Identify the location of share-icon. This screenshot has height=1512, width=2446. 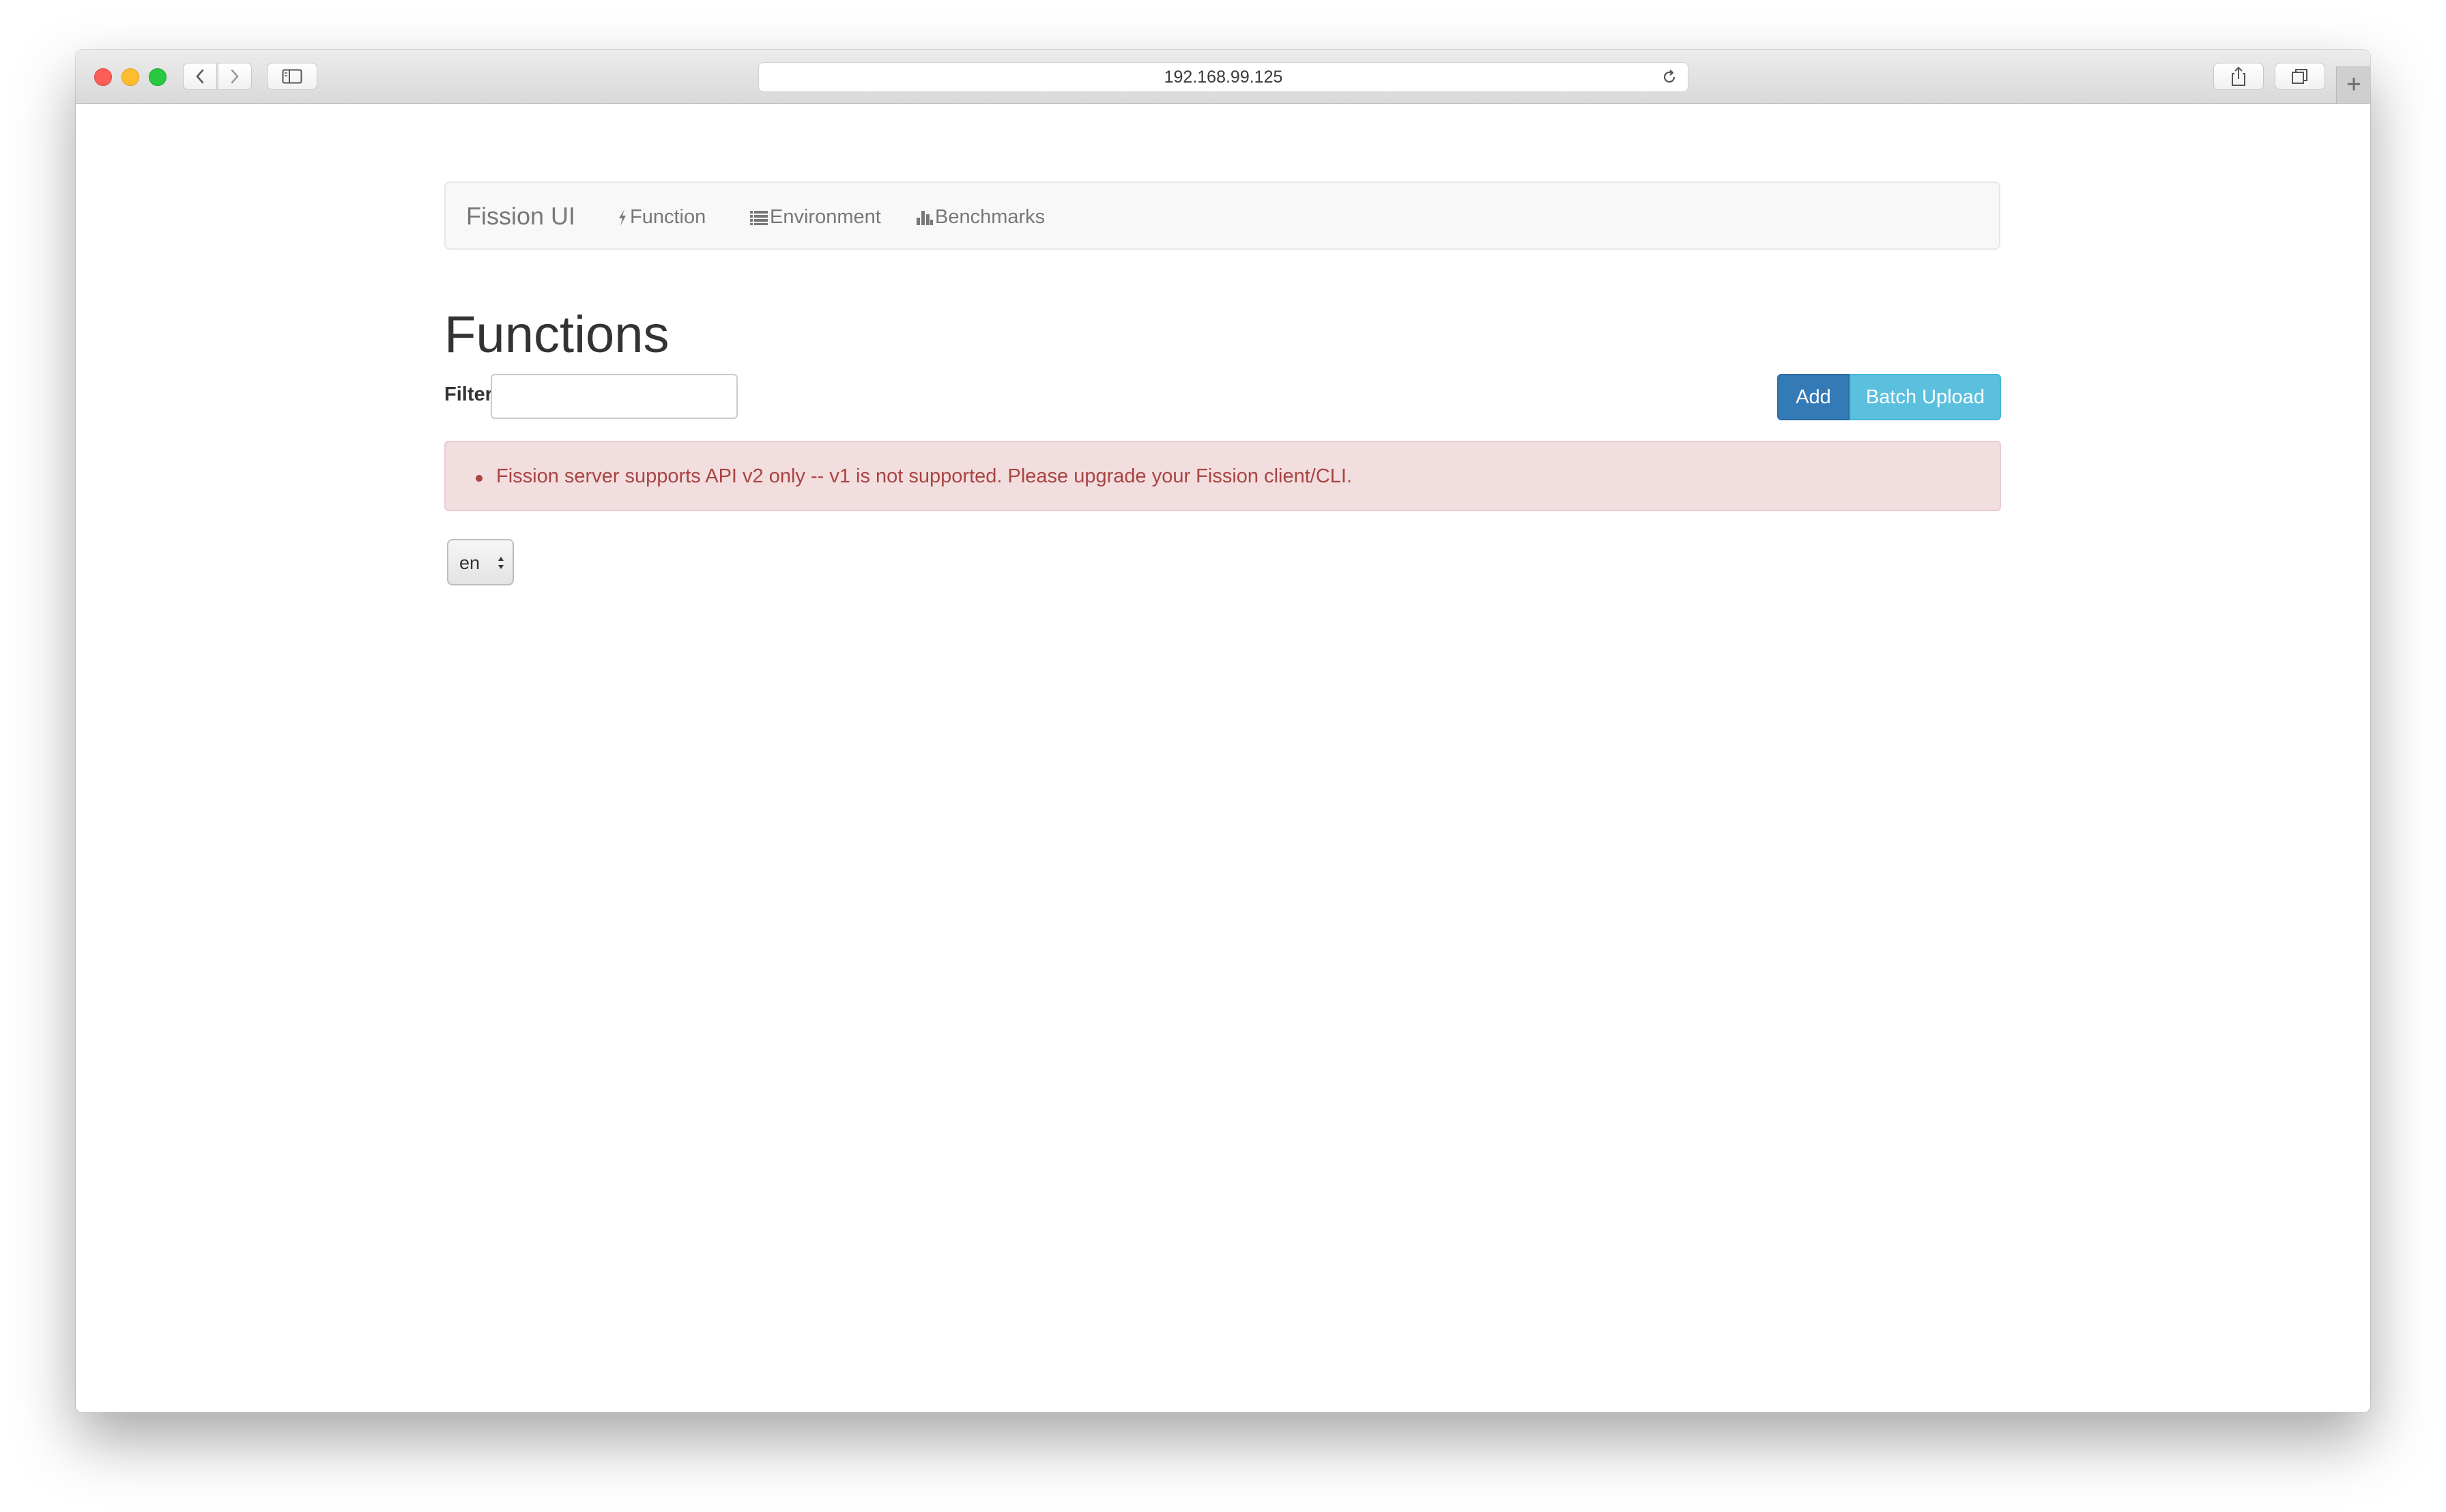
(2238, 76).